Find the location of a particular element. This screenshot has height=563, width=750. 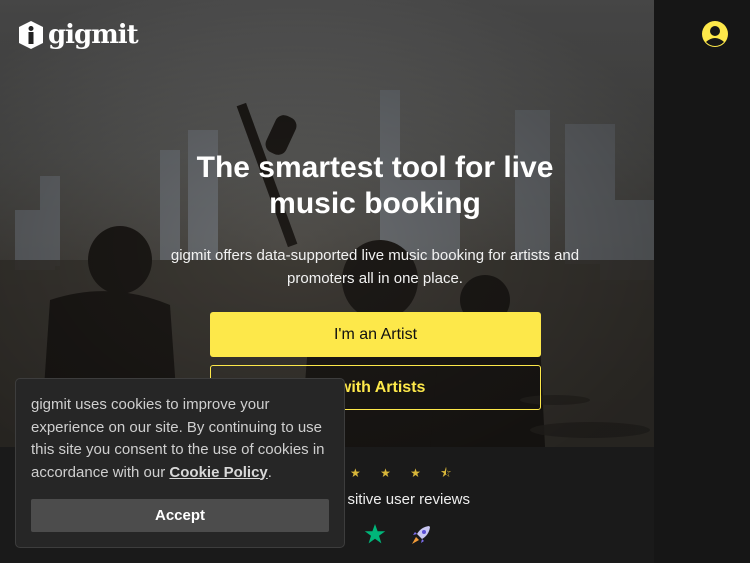

user-circle-icon is located at coordinates (715, 34).